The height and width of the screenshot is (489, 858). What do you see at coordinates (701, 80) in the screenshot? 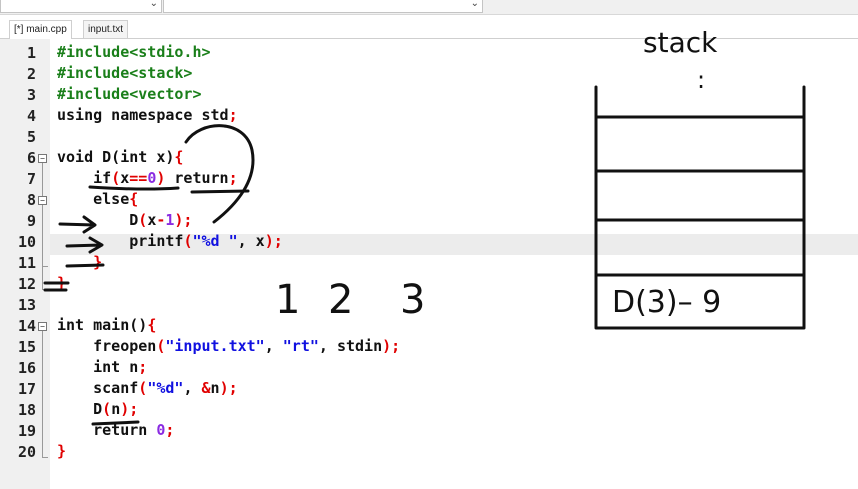
I see `stack-dots: :` at bounding box center [701, 80].